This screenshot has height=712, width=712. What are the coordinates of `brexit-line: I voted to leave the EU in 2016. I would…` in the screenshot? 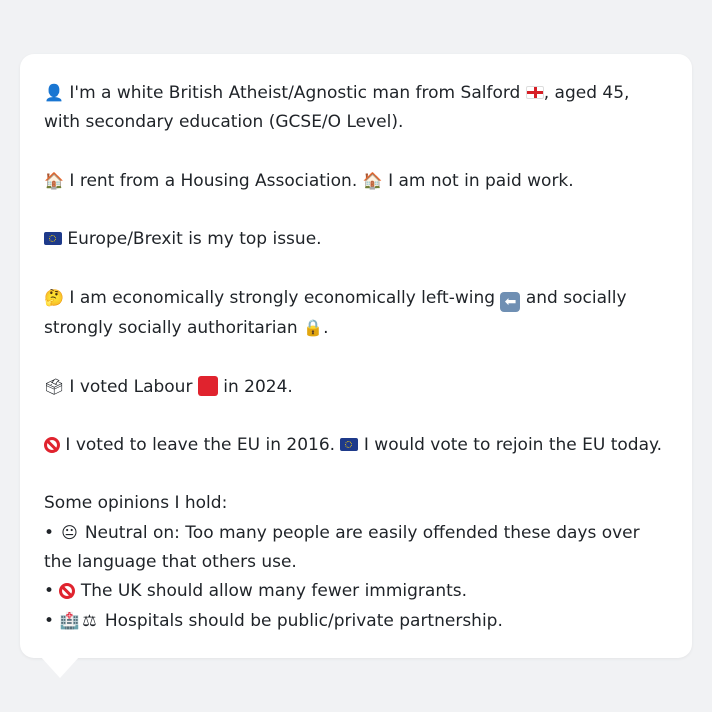 It's located at (356, 445).